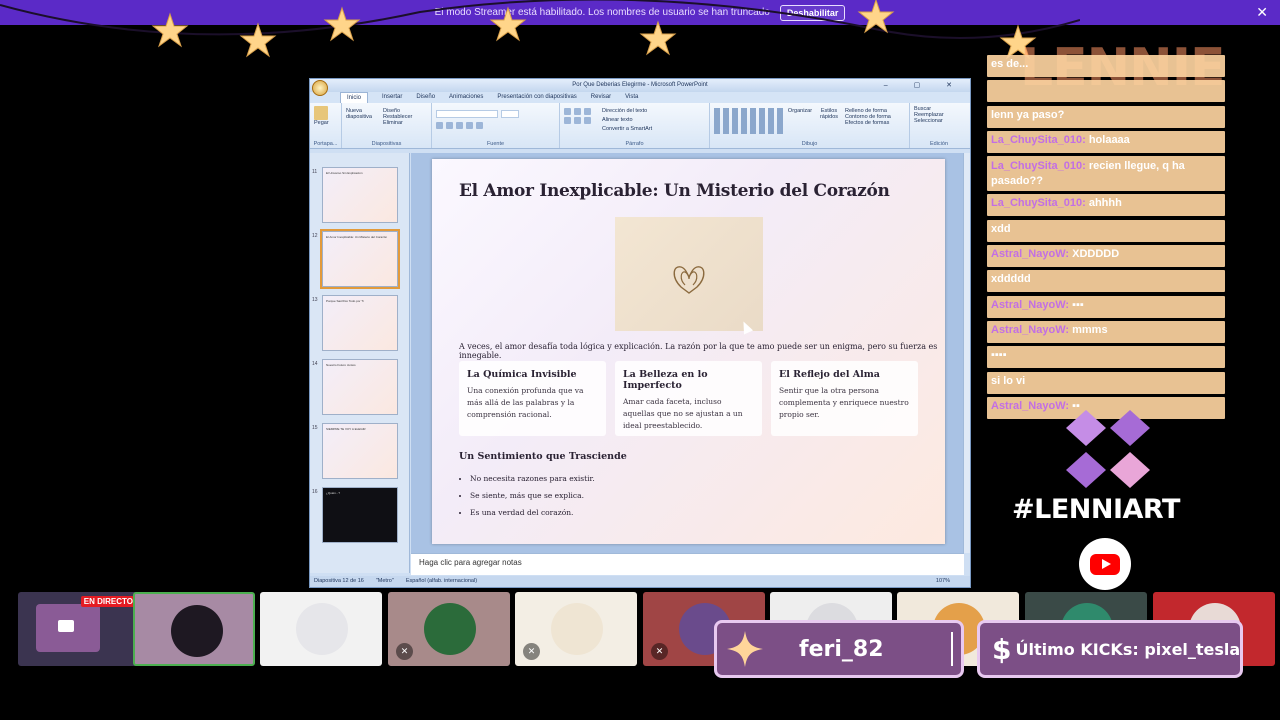 The image size is (1280, 720). What do you see at coordinates (829, 121) in the screenshot?
I see `quick-styles-button: Estilos rápidos` at bounding box center [829, 121].